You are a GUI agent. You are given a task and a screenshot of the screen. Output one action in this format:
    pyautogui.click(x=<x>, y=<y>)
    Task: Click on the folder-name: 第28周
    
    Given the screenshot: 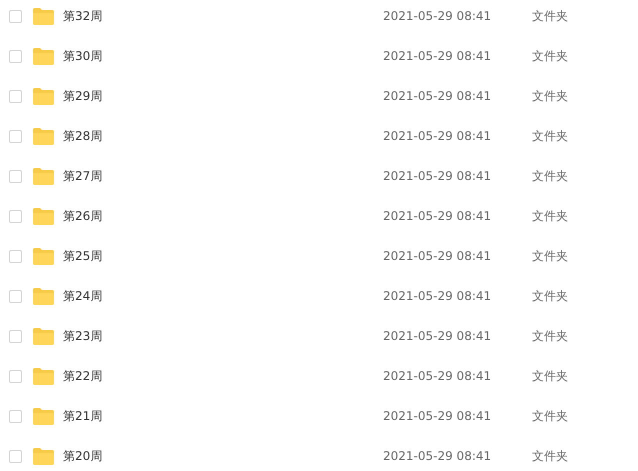 What is the action you would take?
    pyautogui.click(x=83, y=136)
    